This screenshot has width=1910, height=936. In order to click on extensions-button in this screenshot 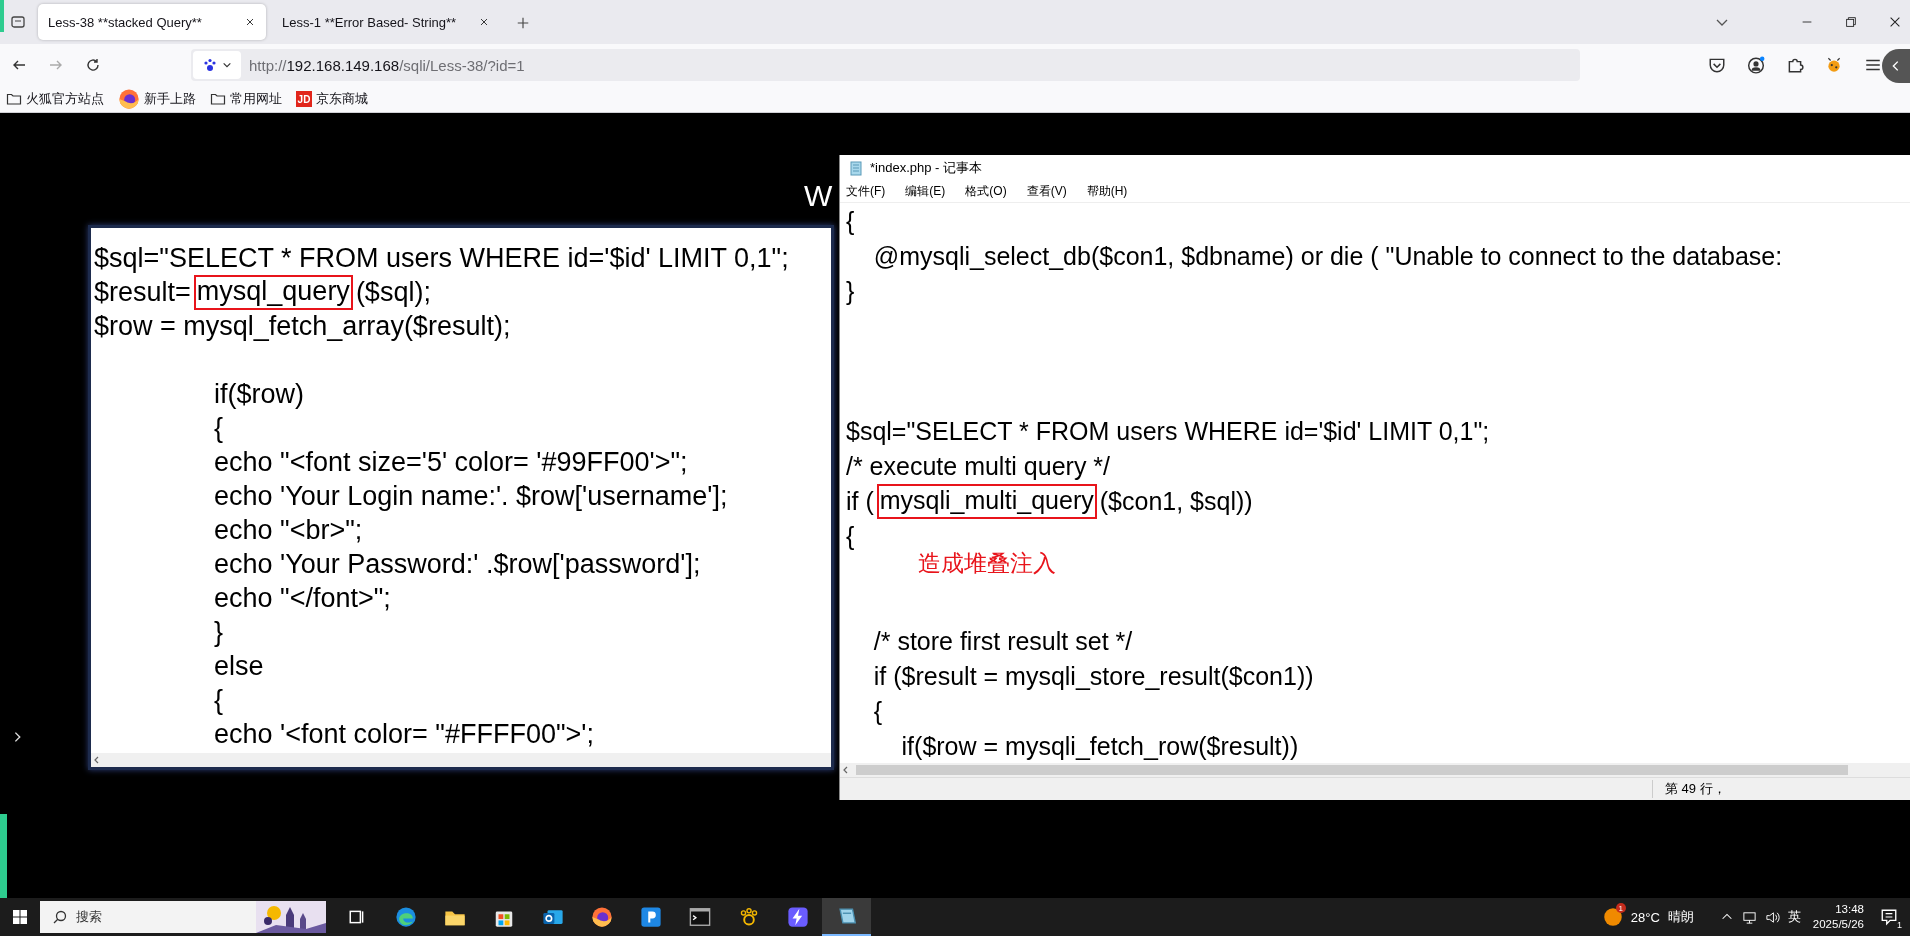, I will do `click(1795, 65)`.